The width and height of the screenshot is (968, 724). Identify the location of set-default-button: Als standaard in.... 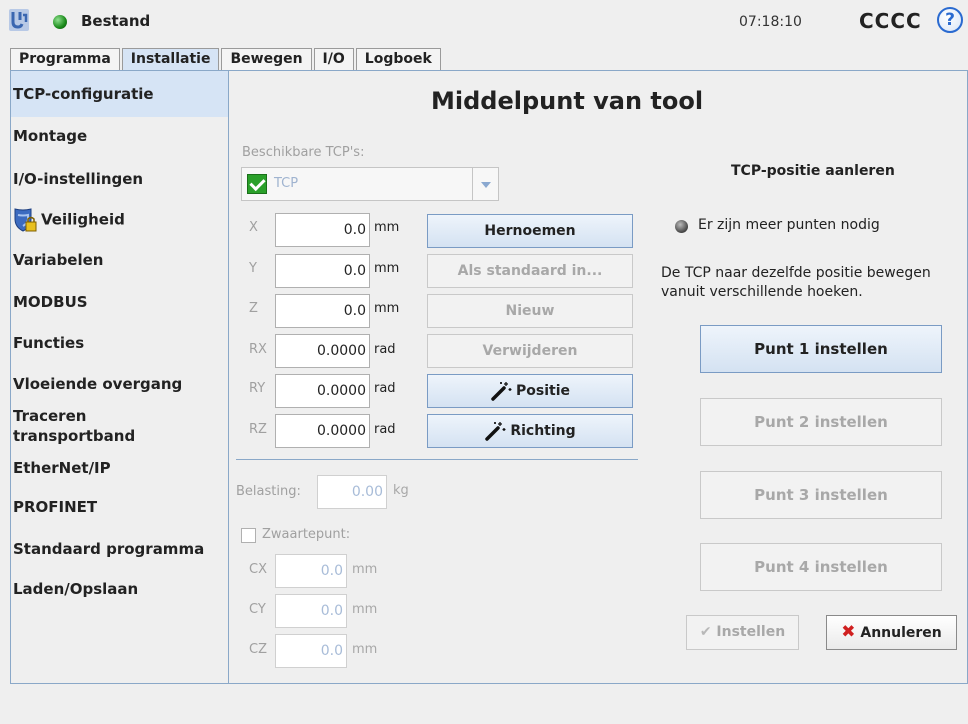
(530, 271).